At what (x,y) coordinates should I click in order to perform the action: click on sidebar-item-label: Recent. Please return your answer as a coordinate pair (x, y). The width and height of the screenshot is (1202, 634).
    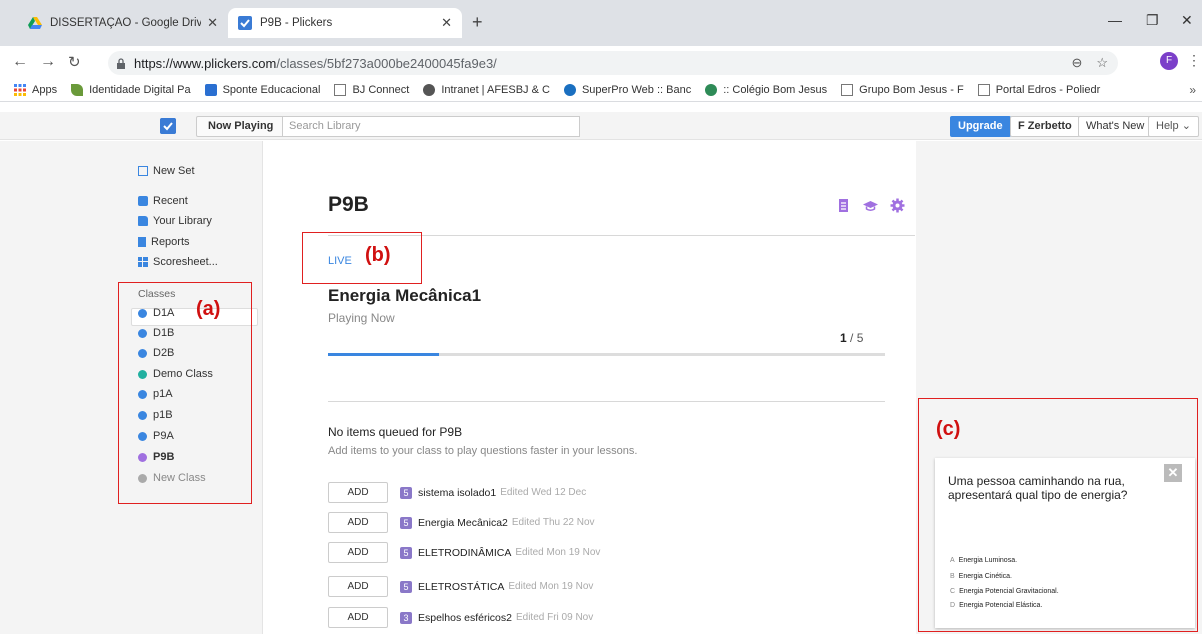
    Looking at the image, I should click on (170, 201).